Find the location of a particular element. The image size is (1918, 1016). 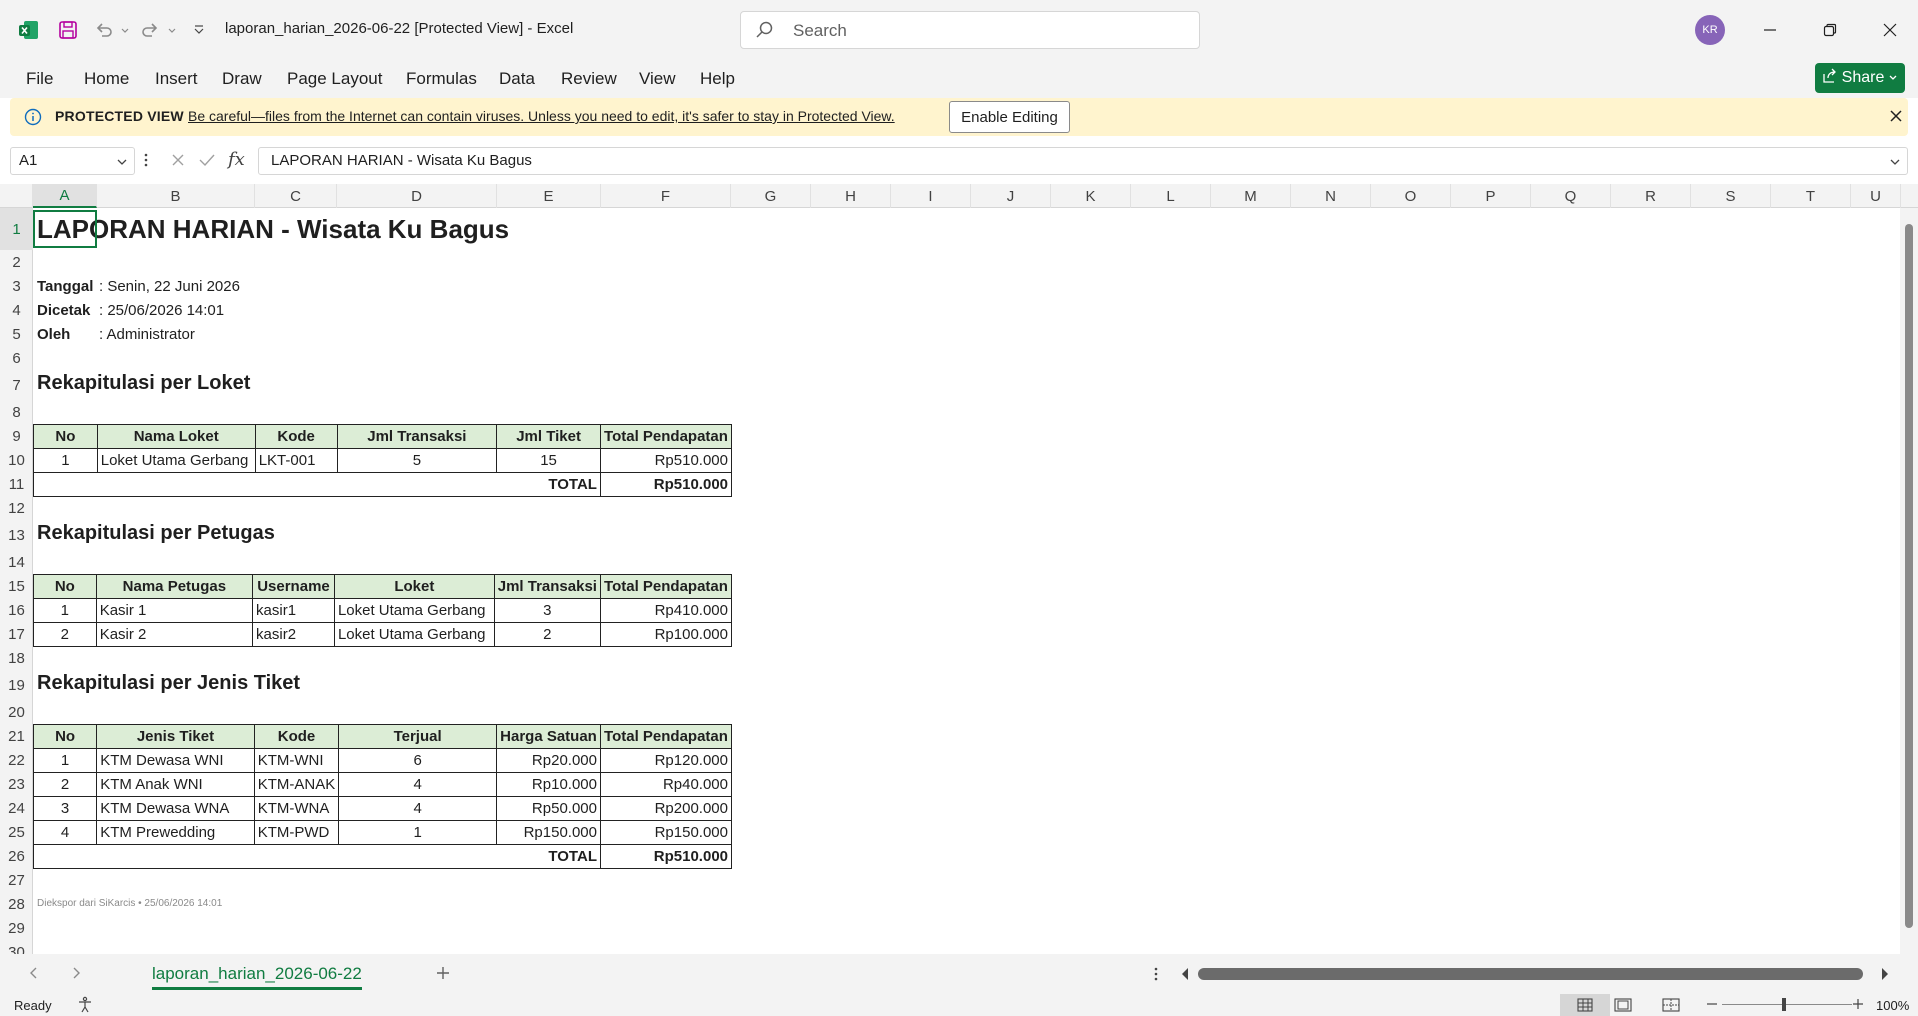

column-header: F is located at coordinates (666, 196).